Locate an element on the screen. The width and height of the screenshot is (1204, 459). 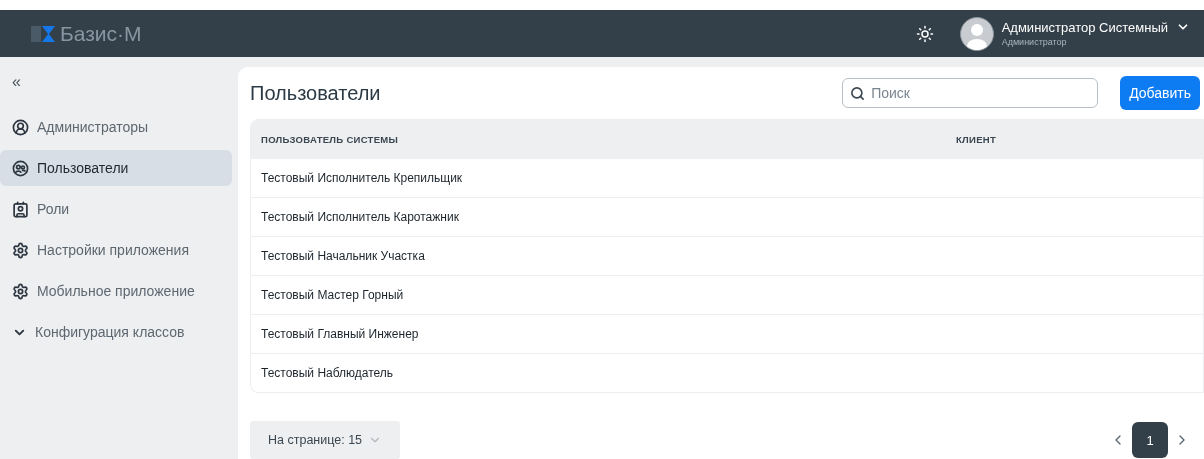
sidebar-item: Мобильное приложение is located at coordinates (116, 291).